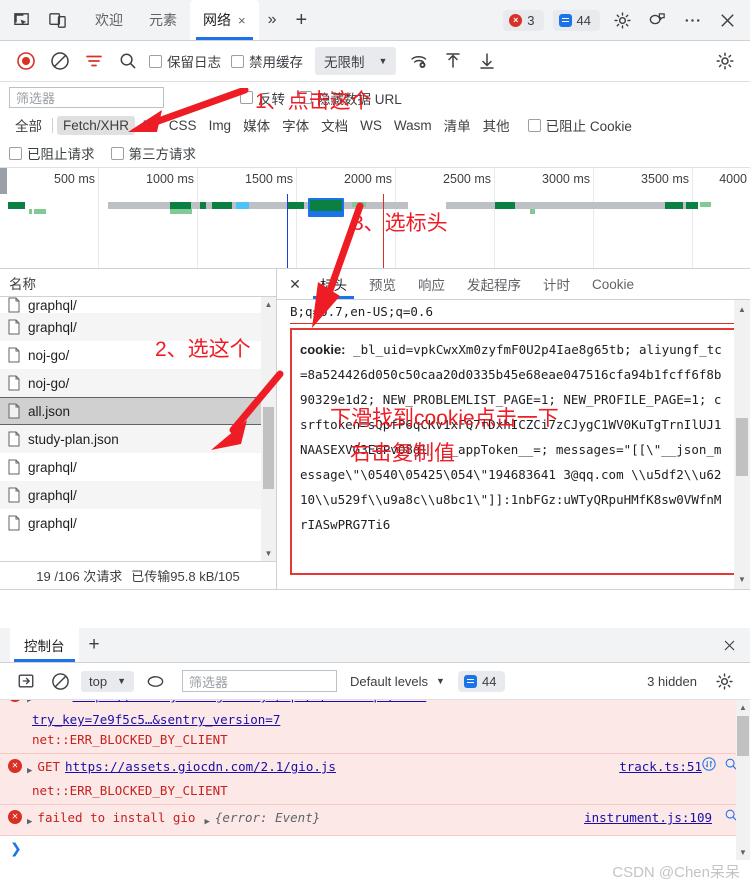 This screenshot has height=888, width=750. Describe the element at coordinates (333, 284) in the screenshot. I see `tab-headers: 标头` at that location.